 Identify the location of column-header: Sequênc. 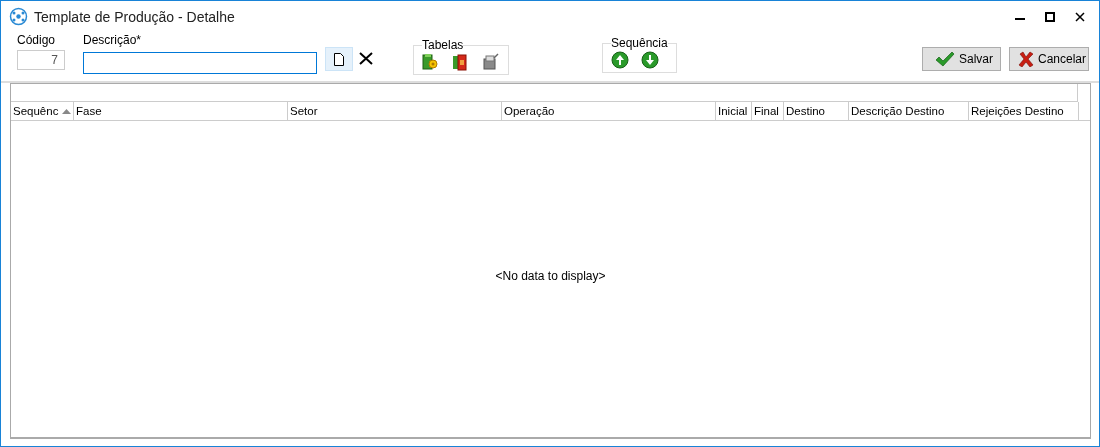
(42, 111).